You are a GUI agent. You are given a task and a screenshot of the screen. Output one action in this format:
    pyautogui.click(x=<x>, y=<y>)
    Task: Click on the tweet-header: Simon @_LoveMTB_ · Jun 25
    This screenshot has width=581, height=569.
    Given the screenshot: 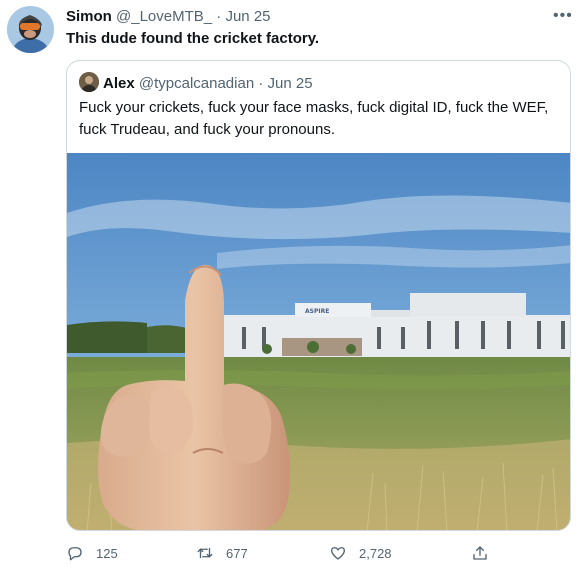 What is the action you would take?
    pyautogui.click(x=168, y=17)
    